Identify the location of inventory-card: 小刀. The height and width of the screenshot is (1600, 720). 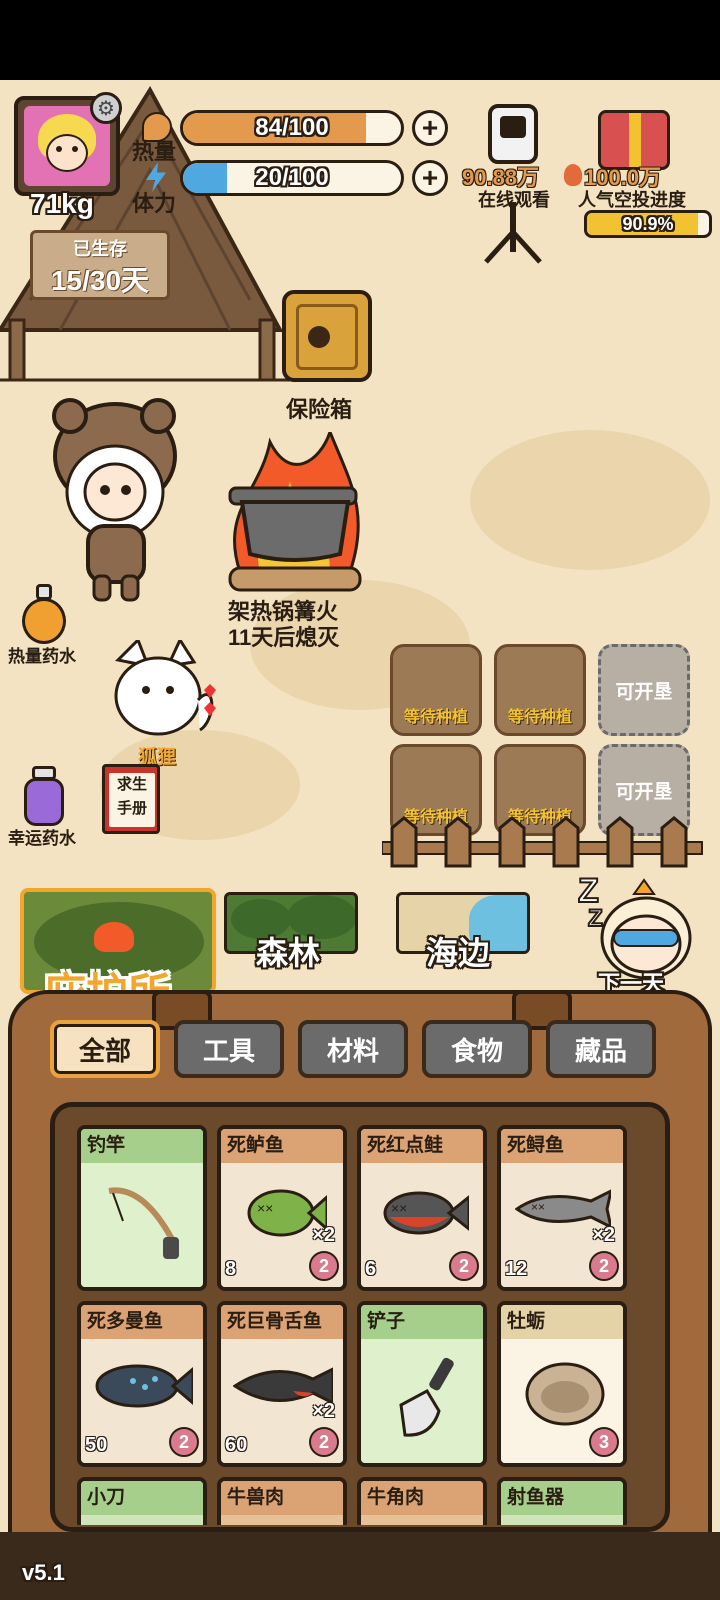
(142, 1501).